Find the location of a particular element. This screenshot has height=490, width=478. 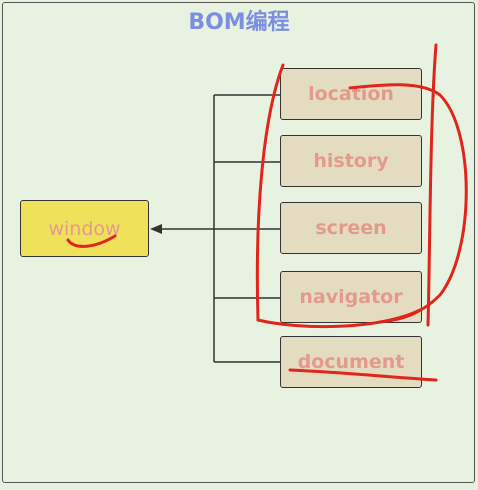

annotation-underline is located at coordinates (363, 375).